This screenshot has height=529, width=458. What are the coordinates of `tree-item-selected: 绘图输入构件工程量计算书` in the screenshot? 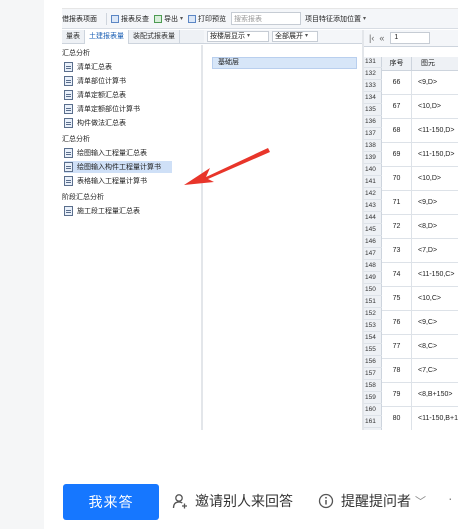 It's located at (118, 167).